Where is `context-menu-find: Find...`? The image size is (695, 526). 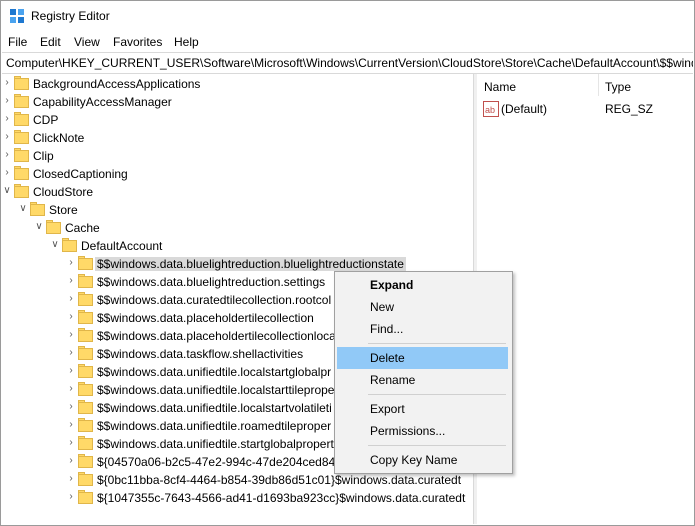
context-menu-find: Find... is located at coordinates (422, 329).